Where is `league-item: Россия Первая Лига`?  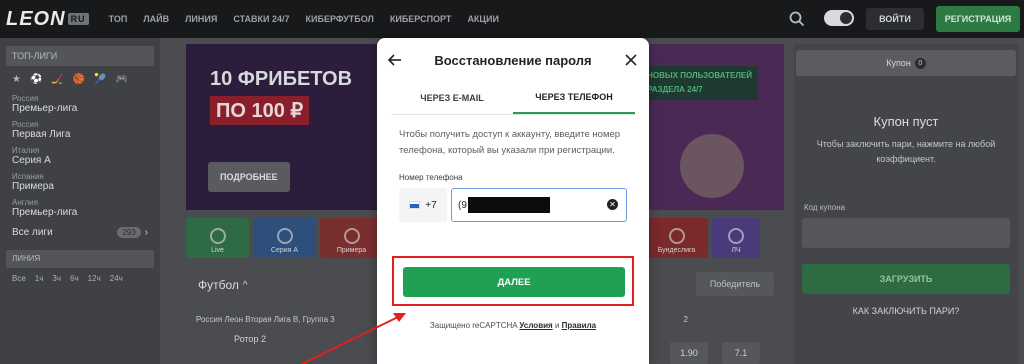
league-item: Россия Первая Лига is located at coordinates (80, 130).